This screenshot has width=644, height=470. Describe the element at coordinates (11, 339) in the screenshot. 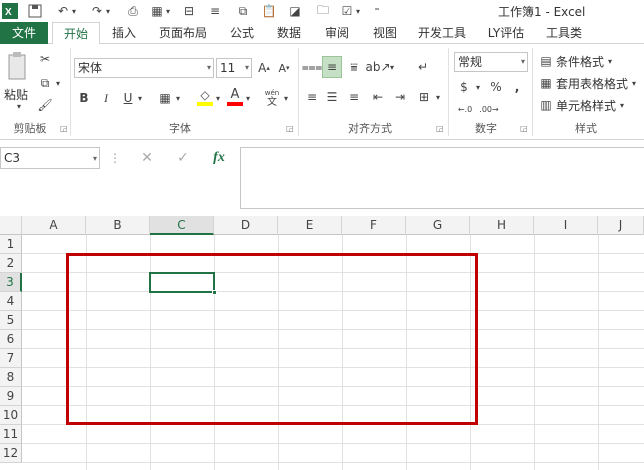

I see `row-header-6: 6` at that location.